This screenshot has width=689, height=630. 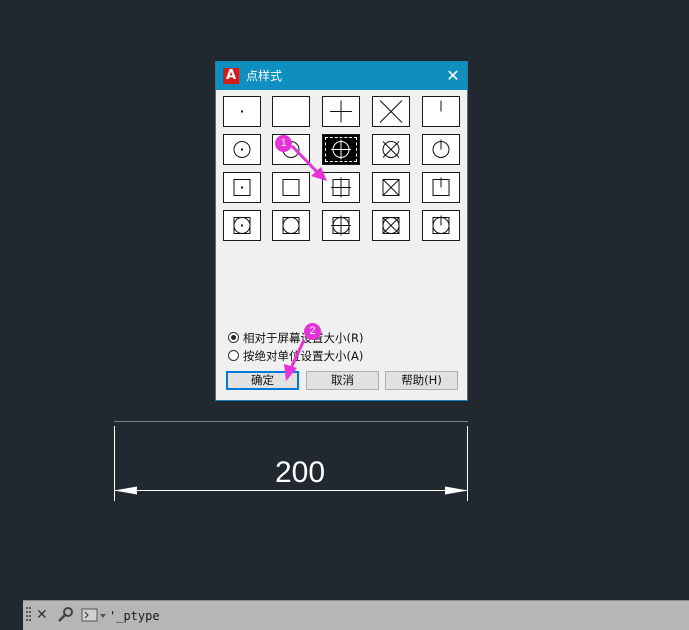 I want to click on annotation-arrows, so click(x=305, y=262).